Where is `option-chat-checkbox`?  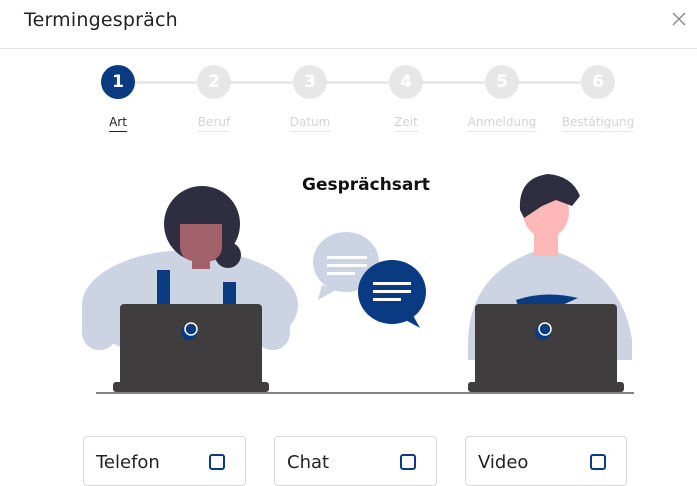
option-chat-checkbox is located at coordinates (408, 462).